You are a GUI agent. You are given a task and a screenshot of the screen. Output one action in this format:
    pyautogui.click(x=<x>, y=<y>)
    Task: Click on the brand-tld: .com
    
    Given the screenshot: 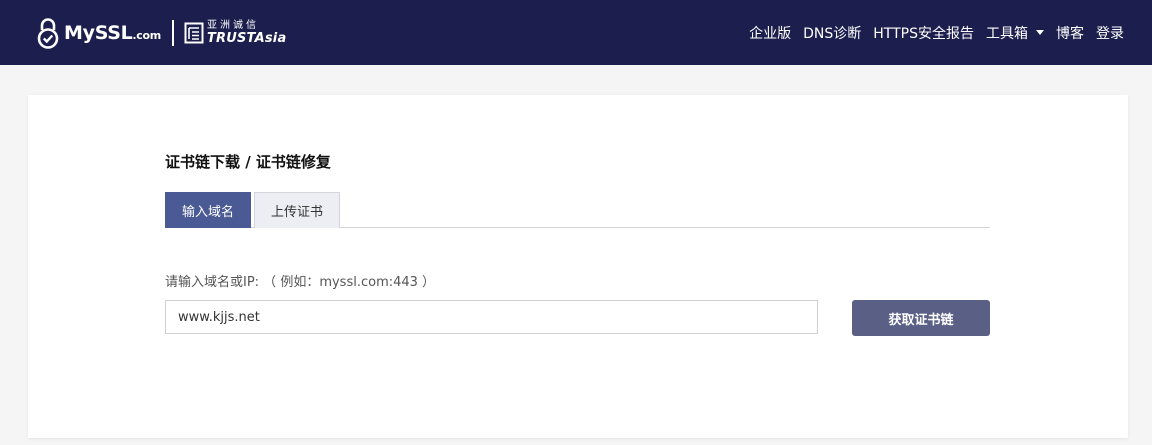 What is the action you would take?
    pyautogui.click(x=146, y=35)
    